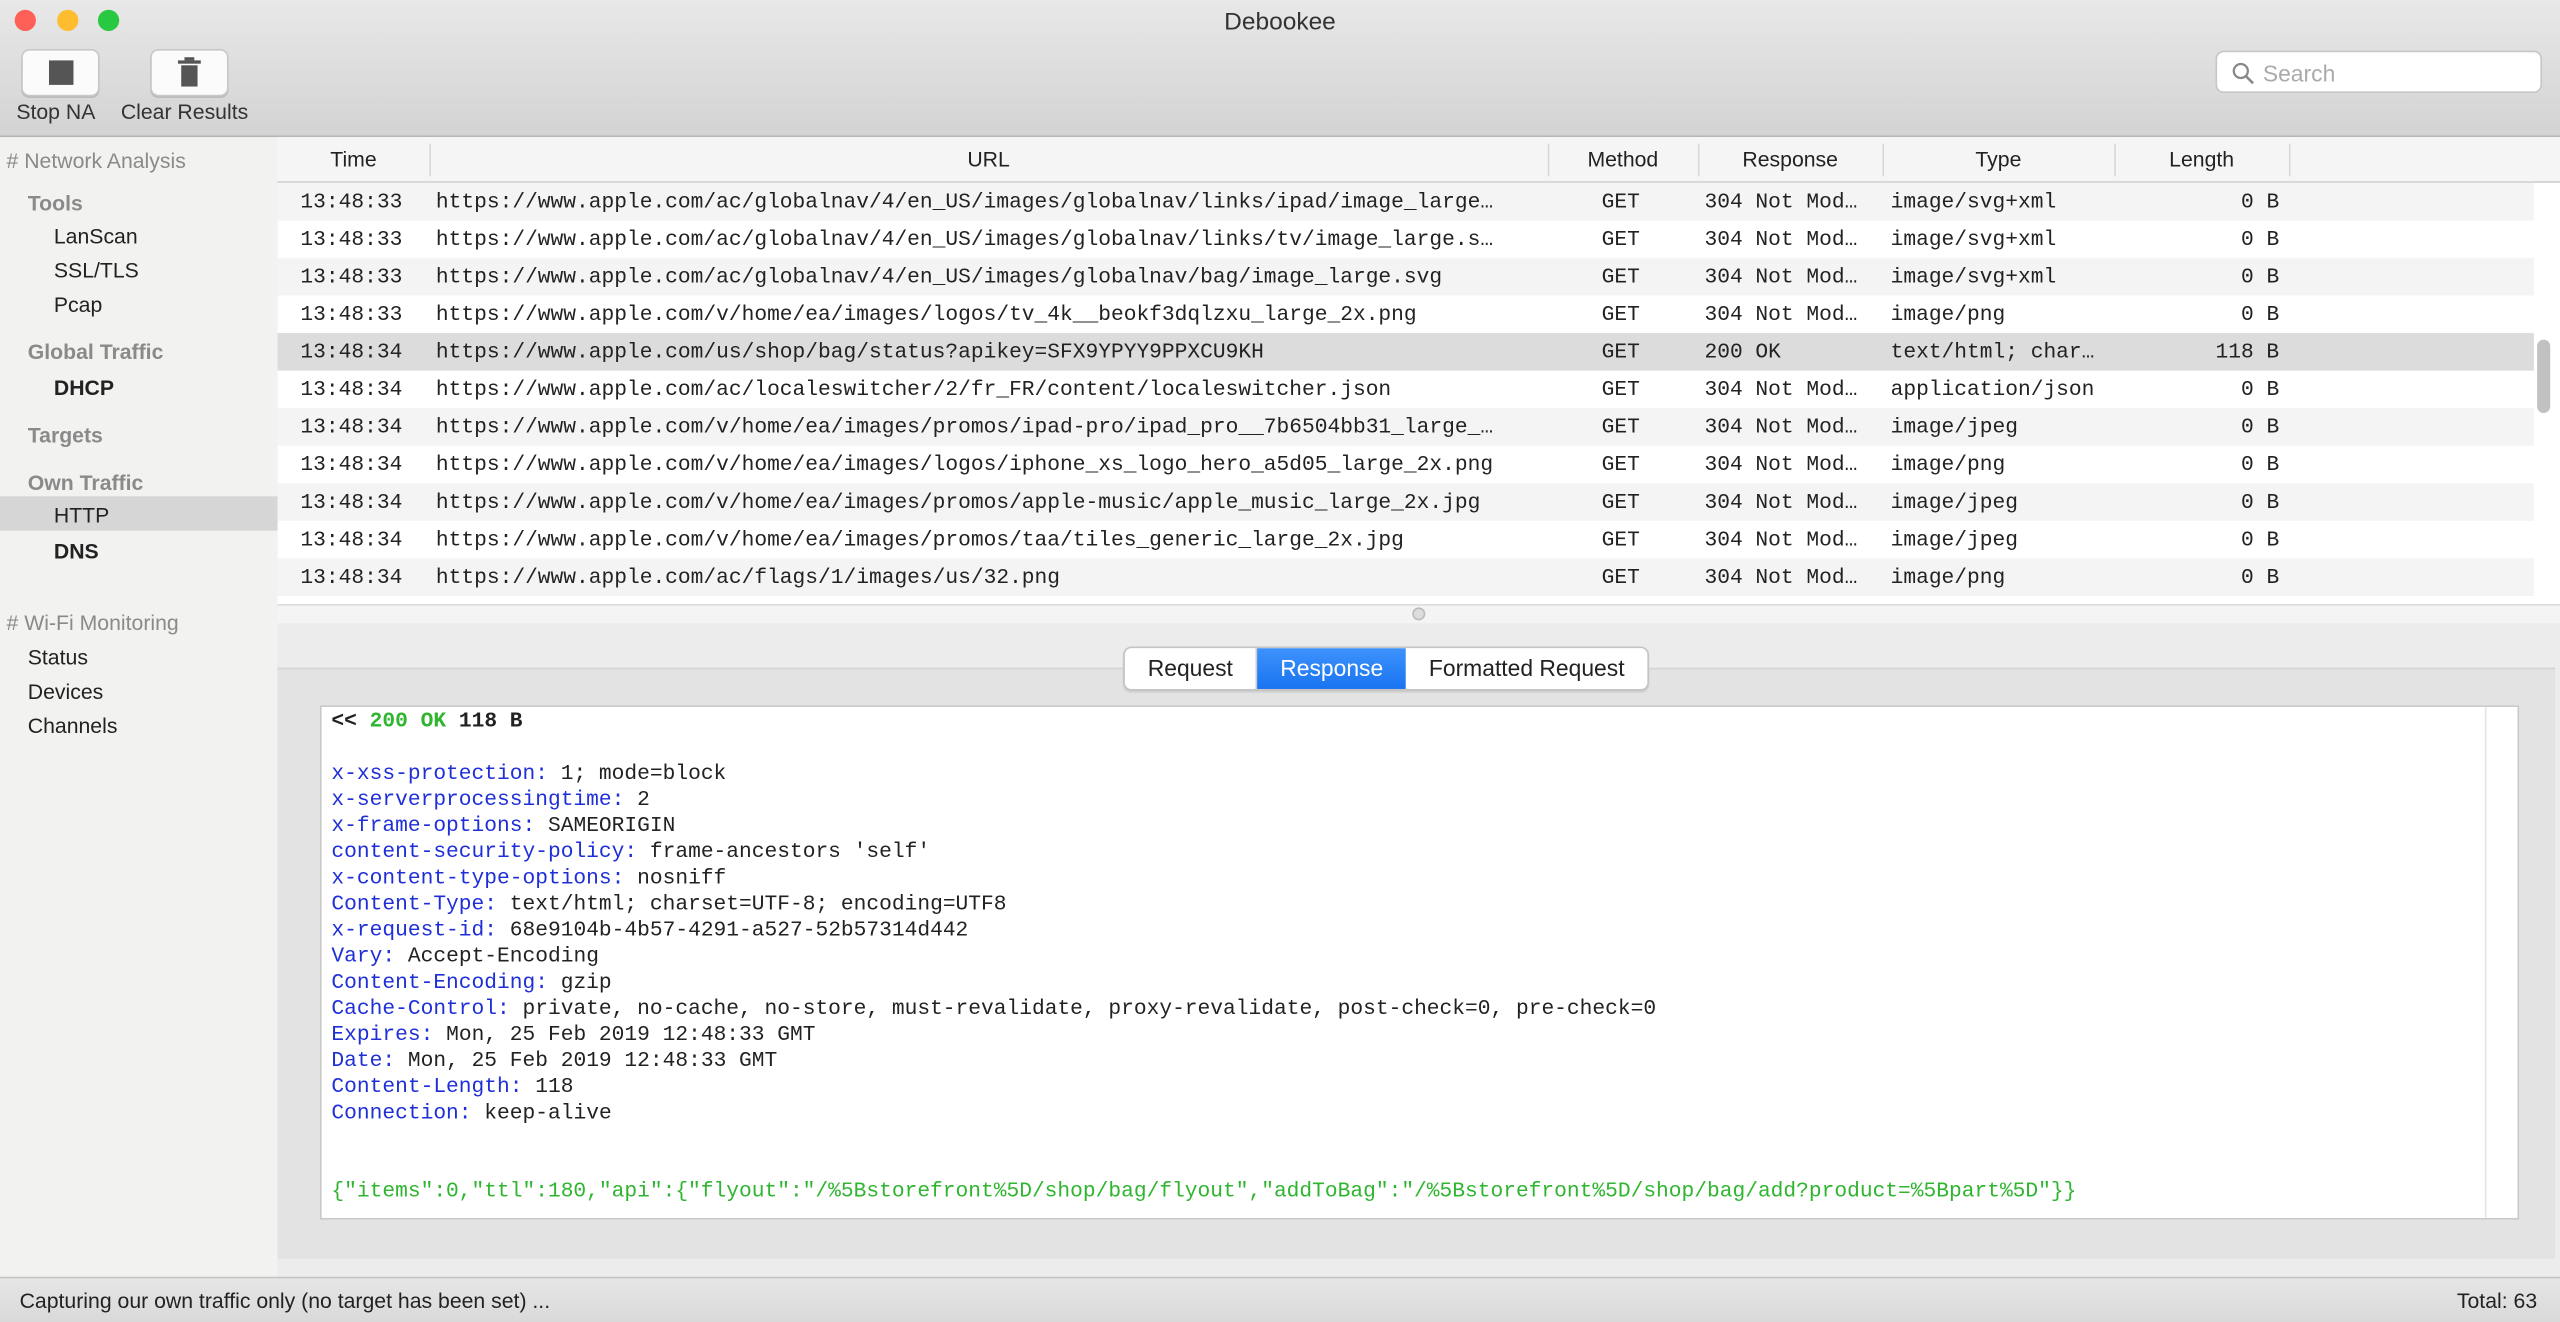 This screenshot has height=1322, width=2560. Describe the element at coordinates (465, 956) in the screenshot. I see `header-line: Vary: Accept-Encoding` at that location.